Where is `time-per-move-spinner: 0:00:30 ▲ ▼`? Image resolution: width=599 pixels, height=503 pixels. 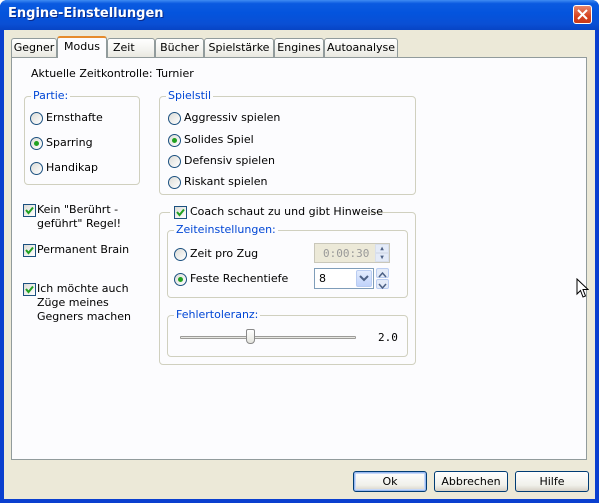
time-per-move-spinner: 0:00:30 ▲ ▼ is located at coordinates (352, 253).